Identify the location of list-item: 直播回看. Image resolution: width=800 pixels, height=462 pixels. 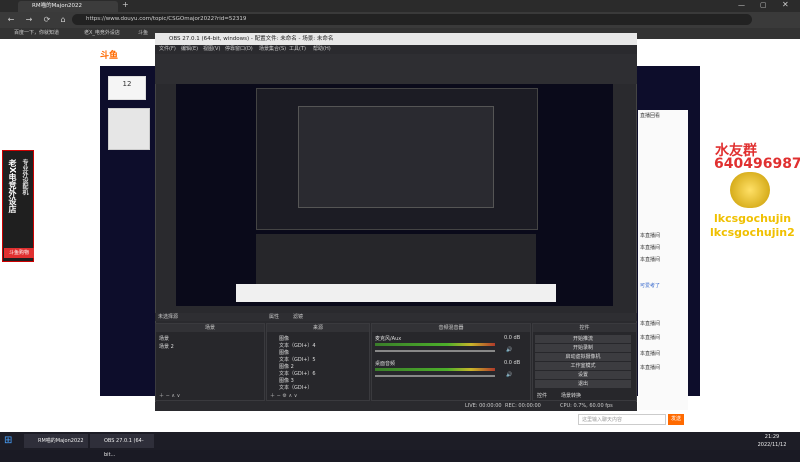
(650, 115).